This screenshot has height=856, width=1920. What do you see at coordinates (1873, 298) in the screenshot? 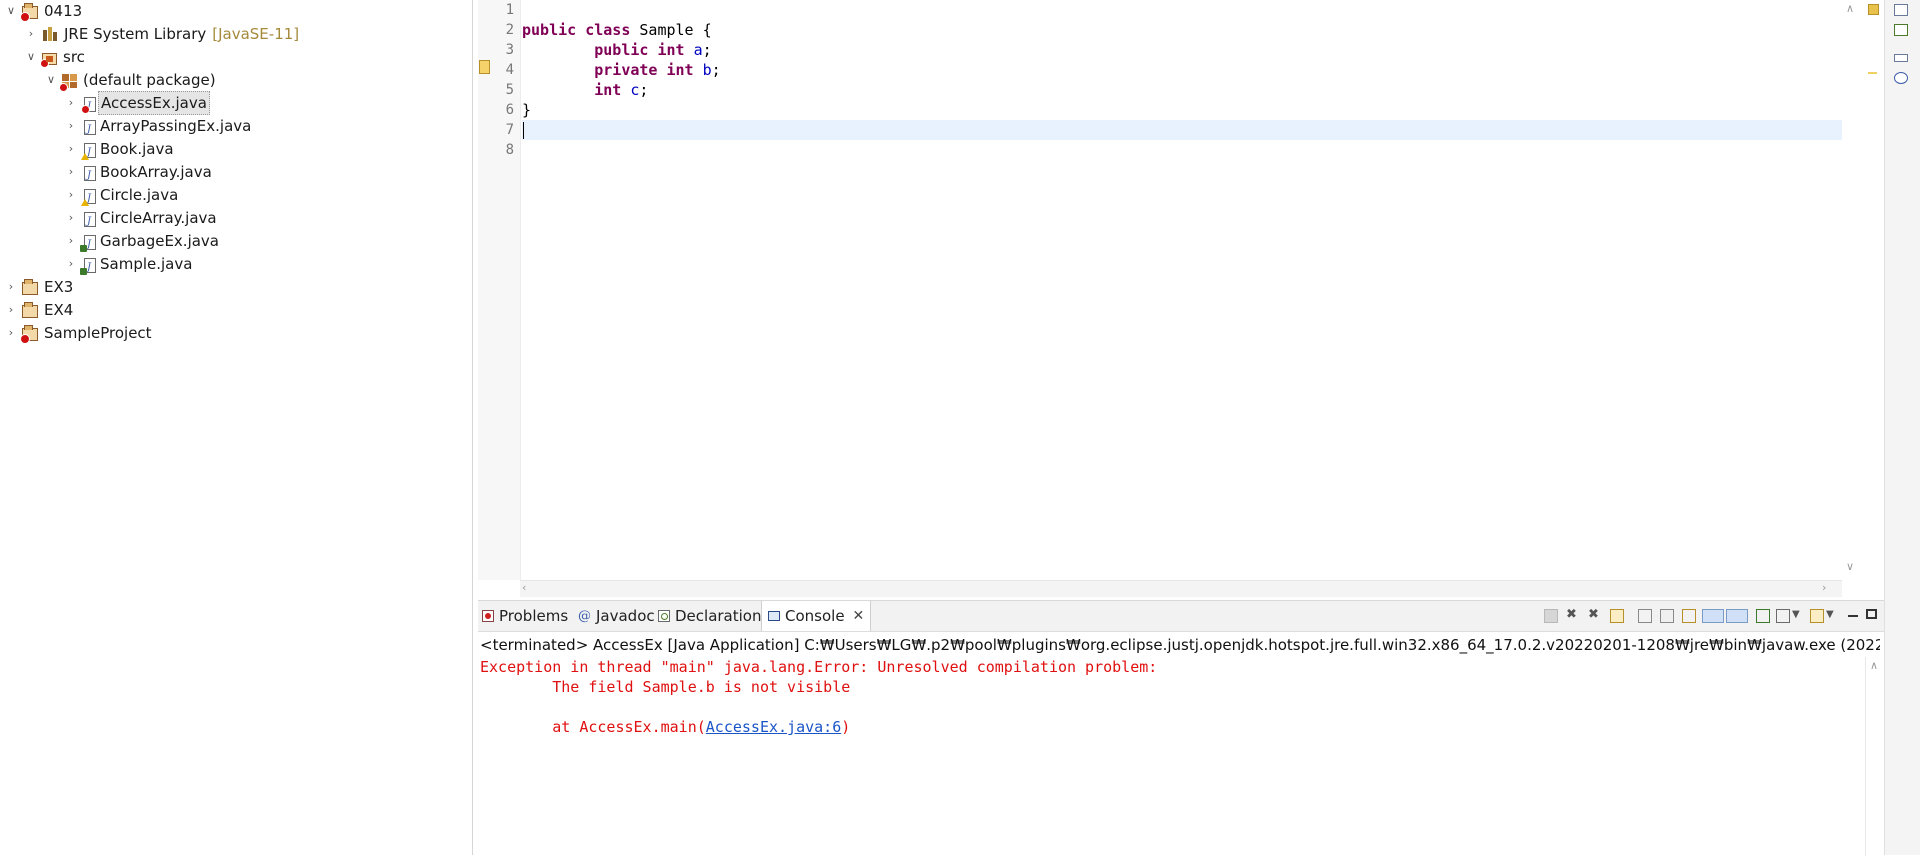
I see `overview-ruler` at bounding box center [1873, 298].